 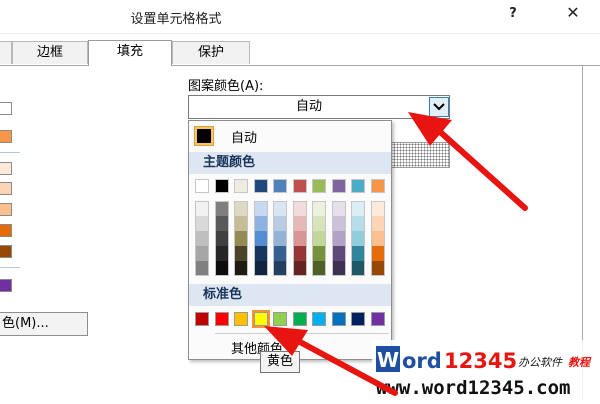 What do you see at coordinates (480, 361) in the screenshot?
I see `watermark-brand-number: 12345` at bounding box center [480, 361].